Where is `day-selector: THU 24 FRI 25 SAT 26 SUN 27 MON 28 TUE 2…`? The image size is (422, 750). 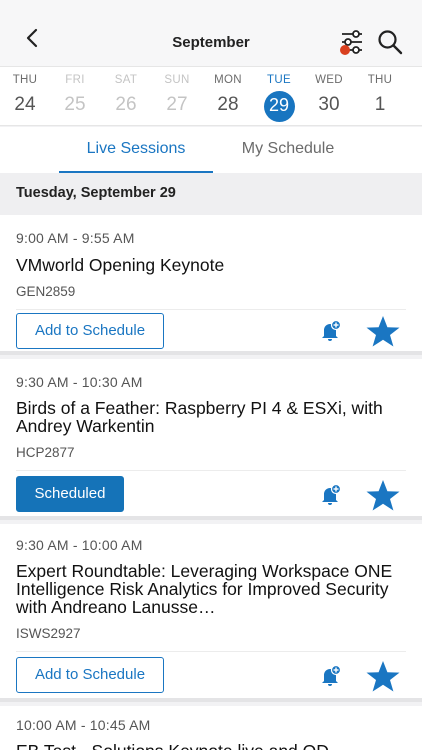 day-selector: THU 24 FRI 25 SAT 26 SUN 27 MON 28 TUE 2… is located at coordinates (211, 96).